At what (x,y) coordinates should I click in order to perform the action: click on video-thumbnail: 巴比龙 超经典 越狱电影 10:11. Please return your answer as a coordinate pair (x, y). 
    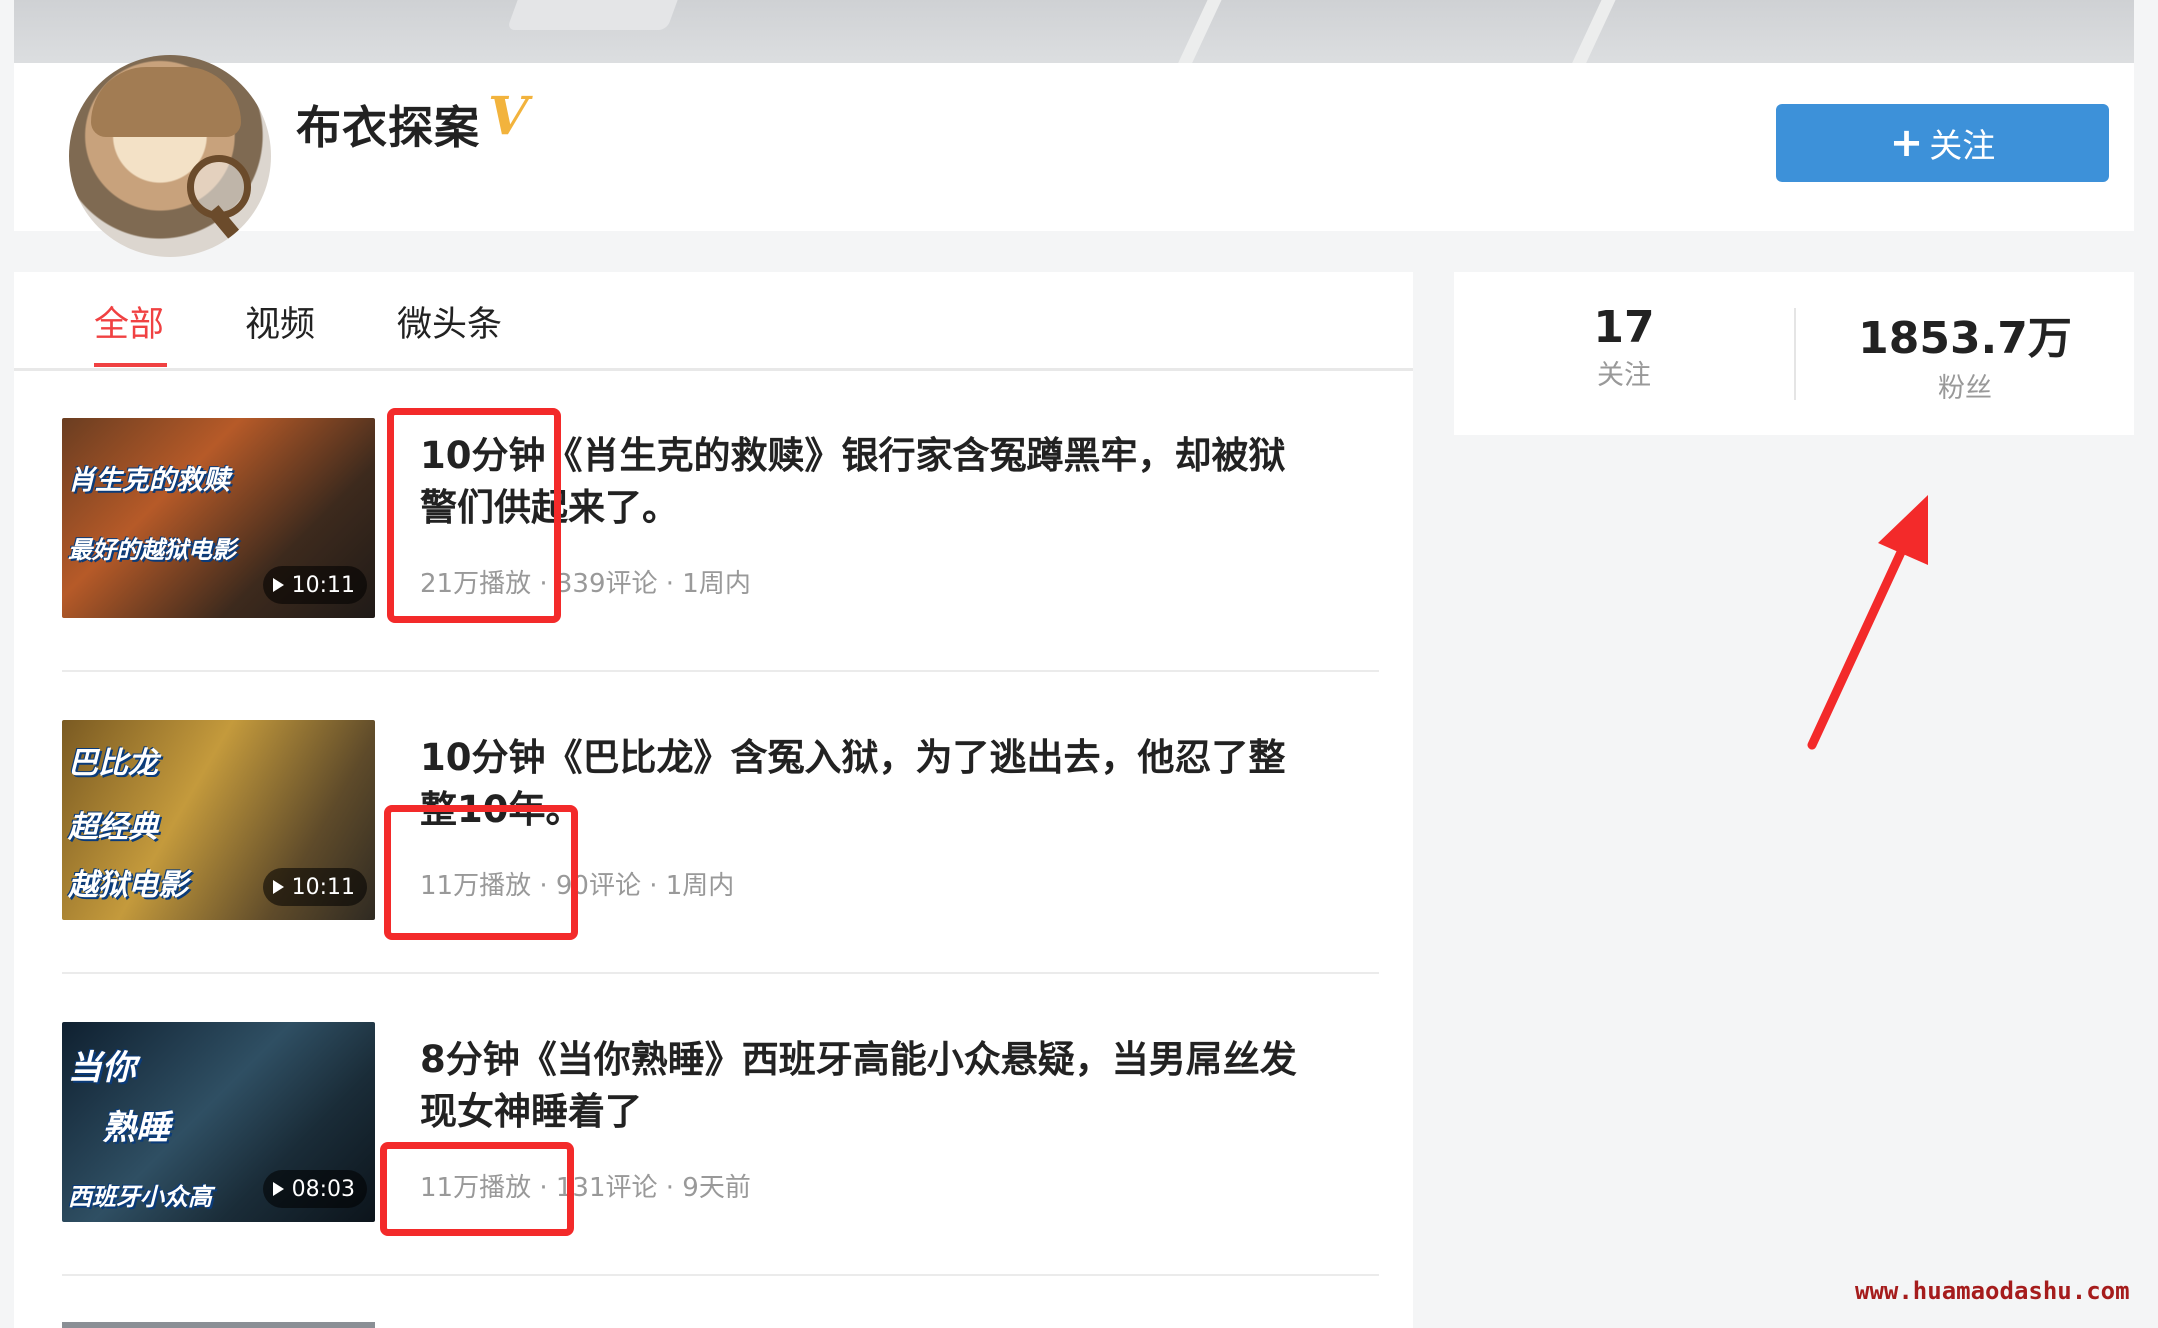
    Looking at the image, I should click on (218, 820).